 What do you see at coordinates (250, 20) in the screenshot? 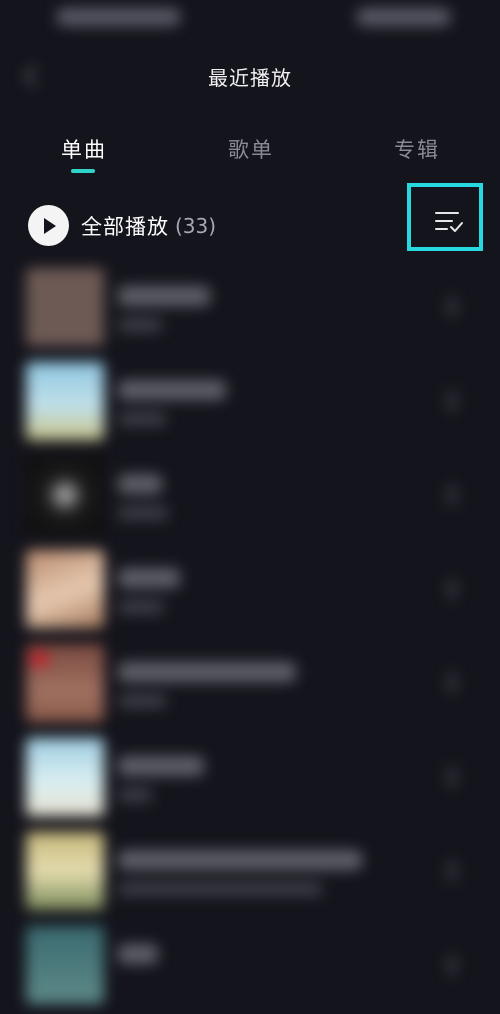
I see `status-bar` at bounding box center [250, 20].